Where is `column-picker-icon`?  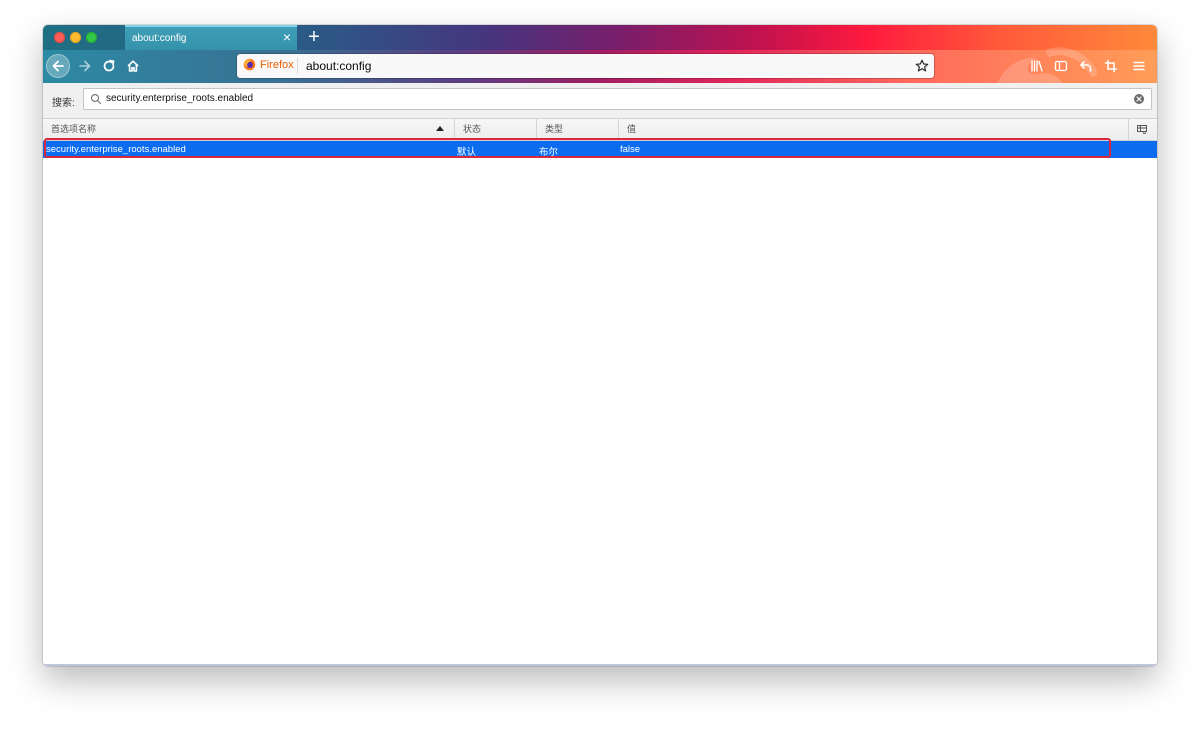 column-picker-icon is located at coordinates (1142, 130).